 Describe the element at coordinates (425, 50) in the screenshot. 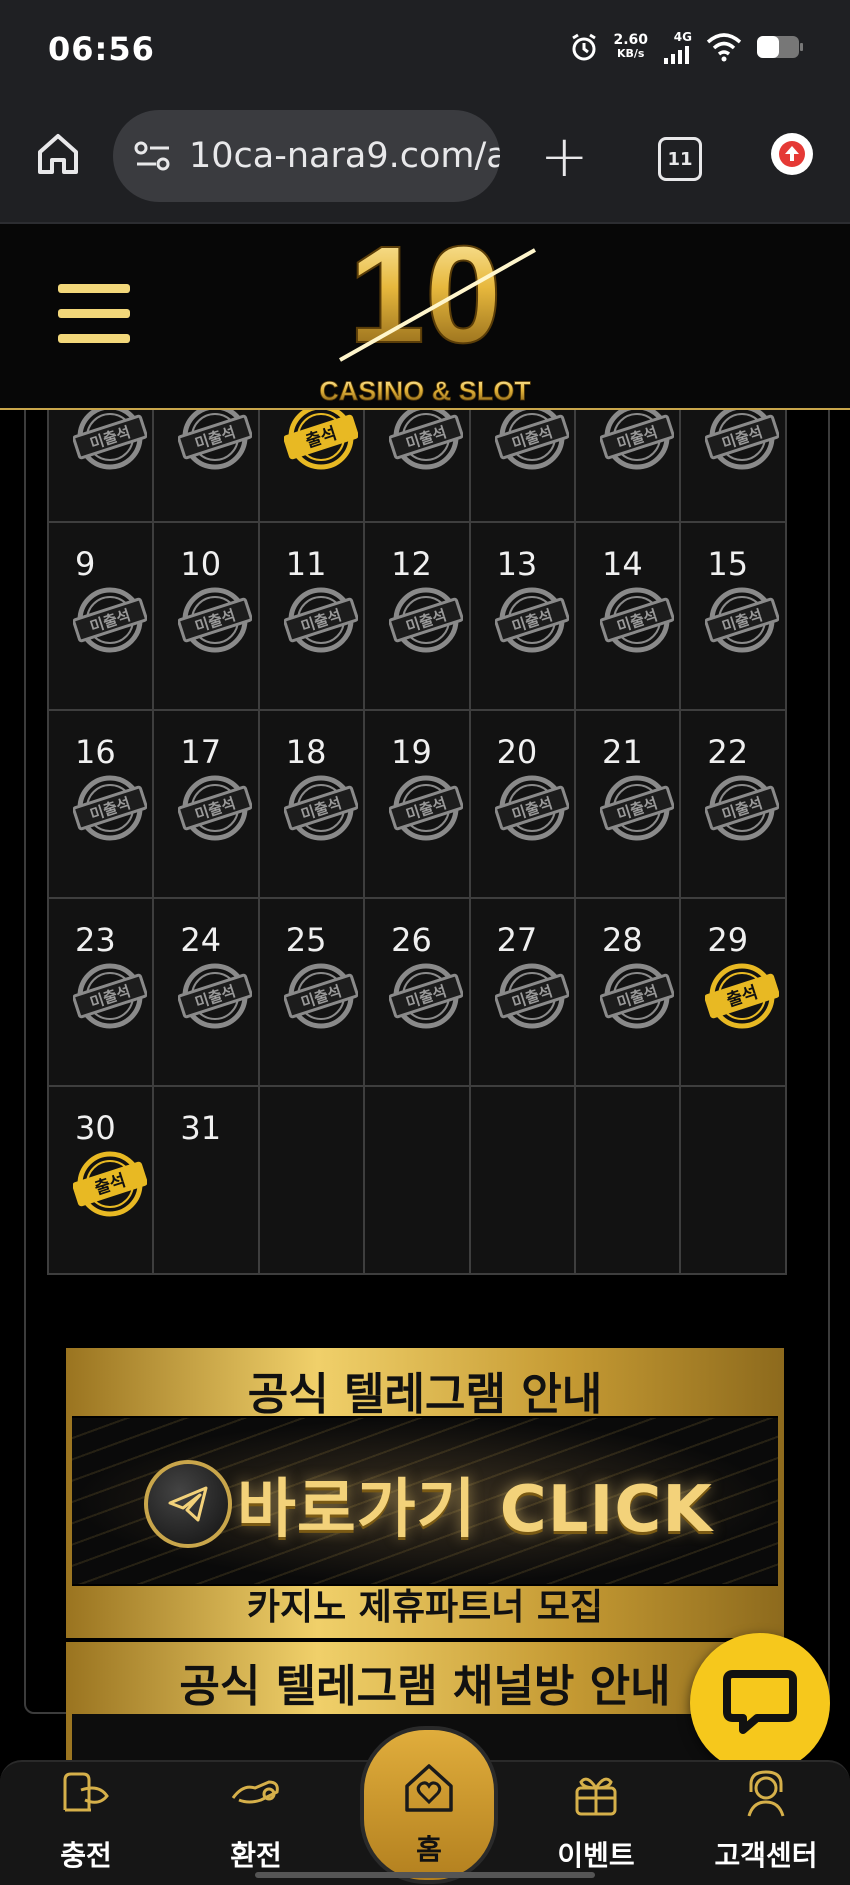

I see `status-bar: 06:56 2.60 KB/s 4G` at that location.